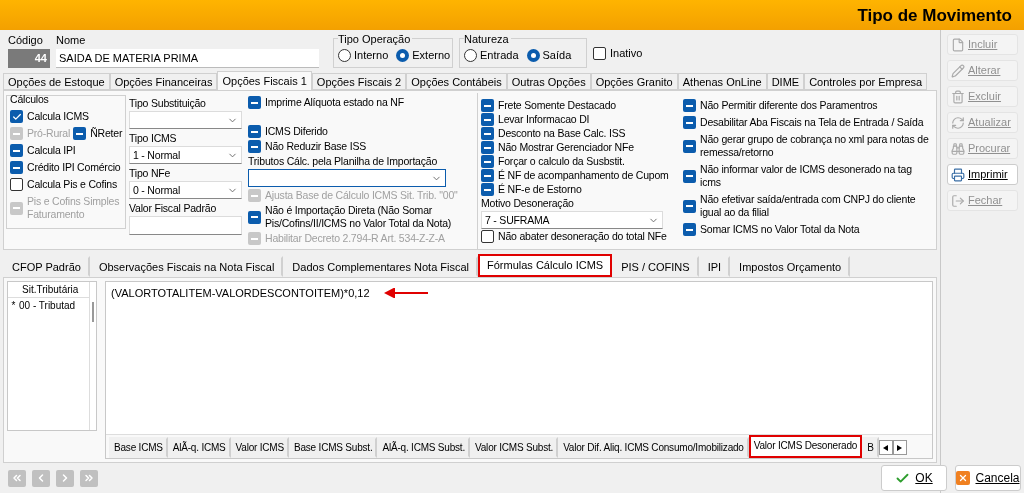  Describe the element at coordinates (806, 176) in the screenshot. I see `checkbox-label: Não informar valor de ICMS desonerado na tag icms` at that location.